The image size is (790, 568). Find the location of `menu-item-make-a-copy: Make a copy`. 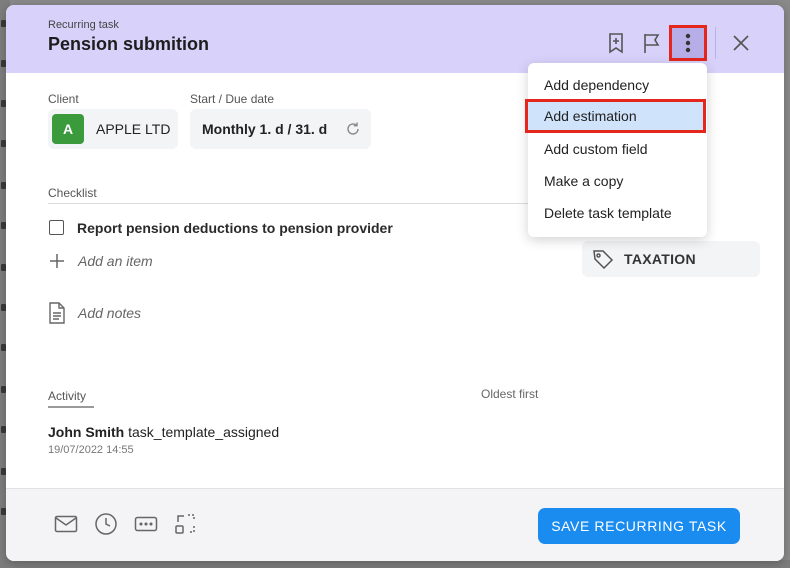

menu-item-make-a-copy: Make a copy is located at coordinates (617, 181).